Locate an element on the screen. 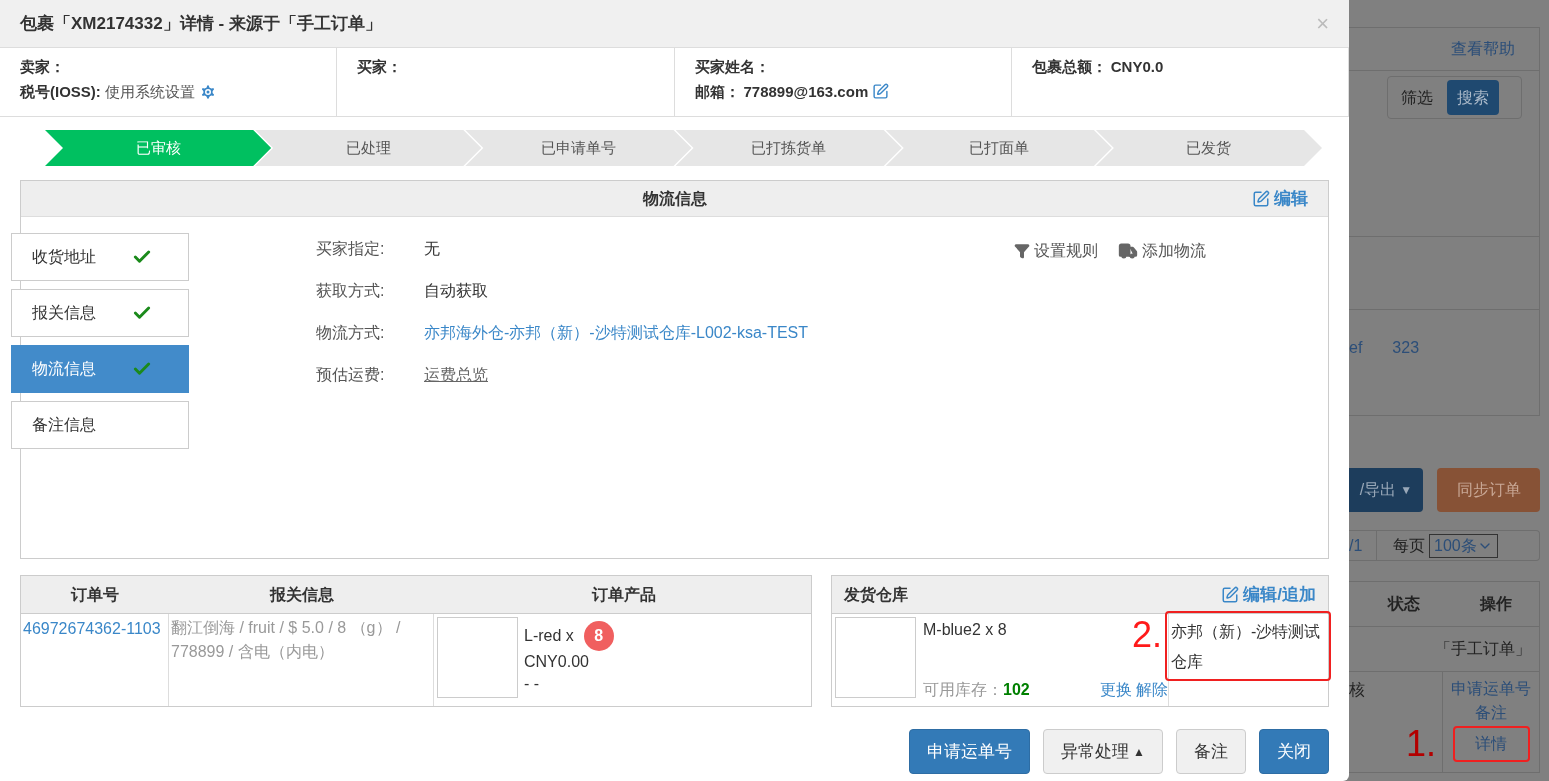  row-action-link: 备注 is located at coordinates (1491, 713).